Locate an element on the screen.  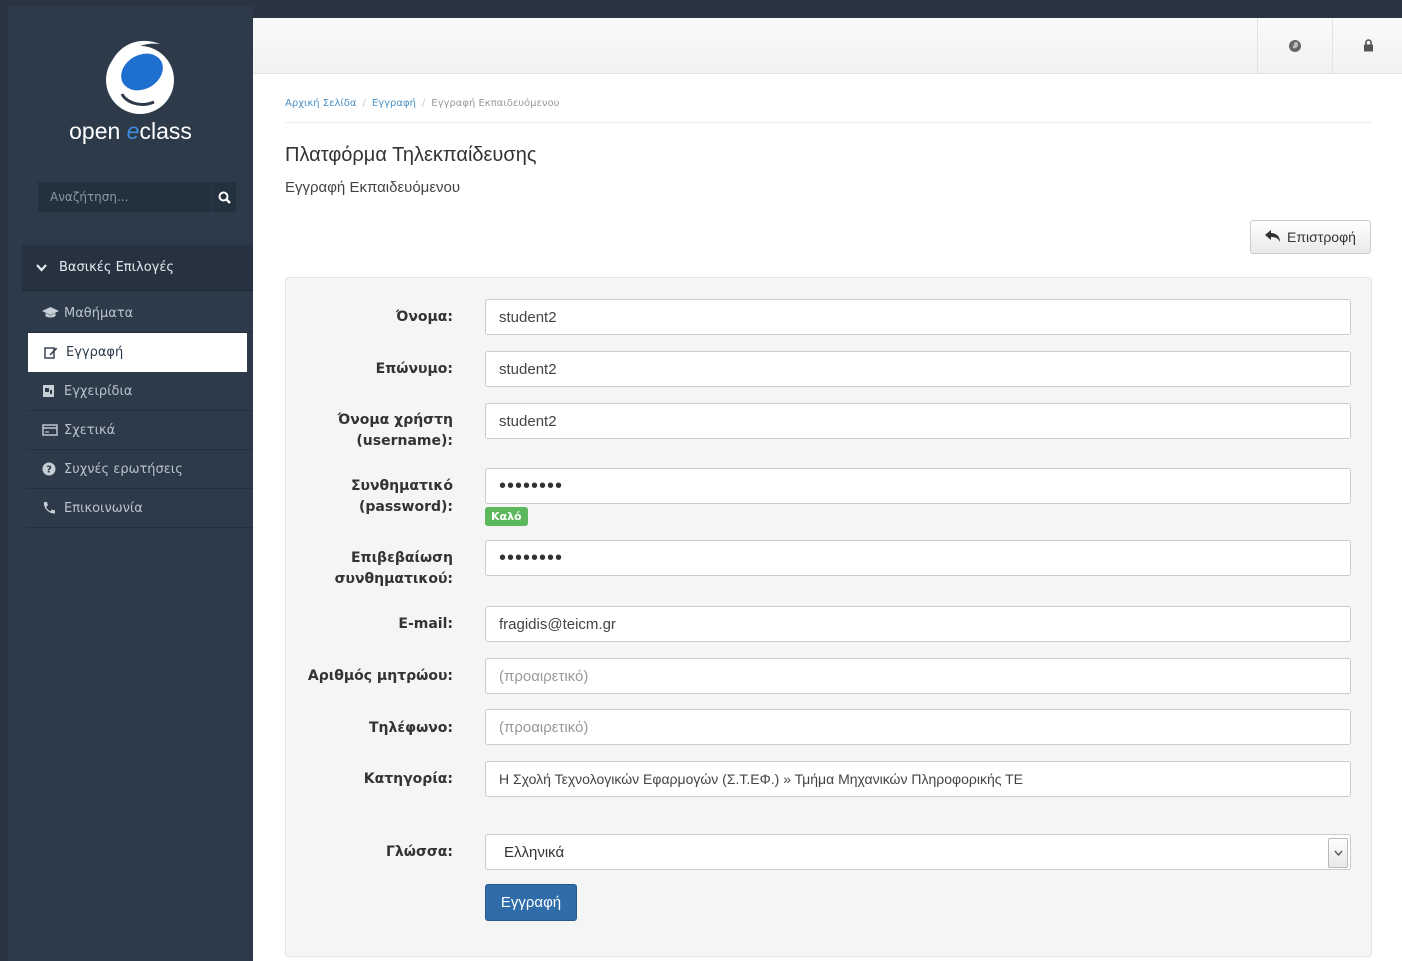
email-input is located at coordinates (918, 624).